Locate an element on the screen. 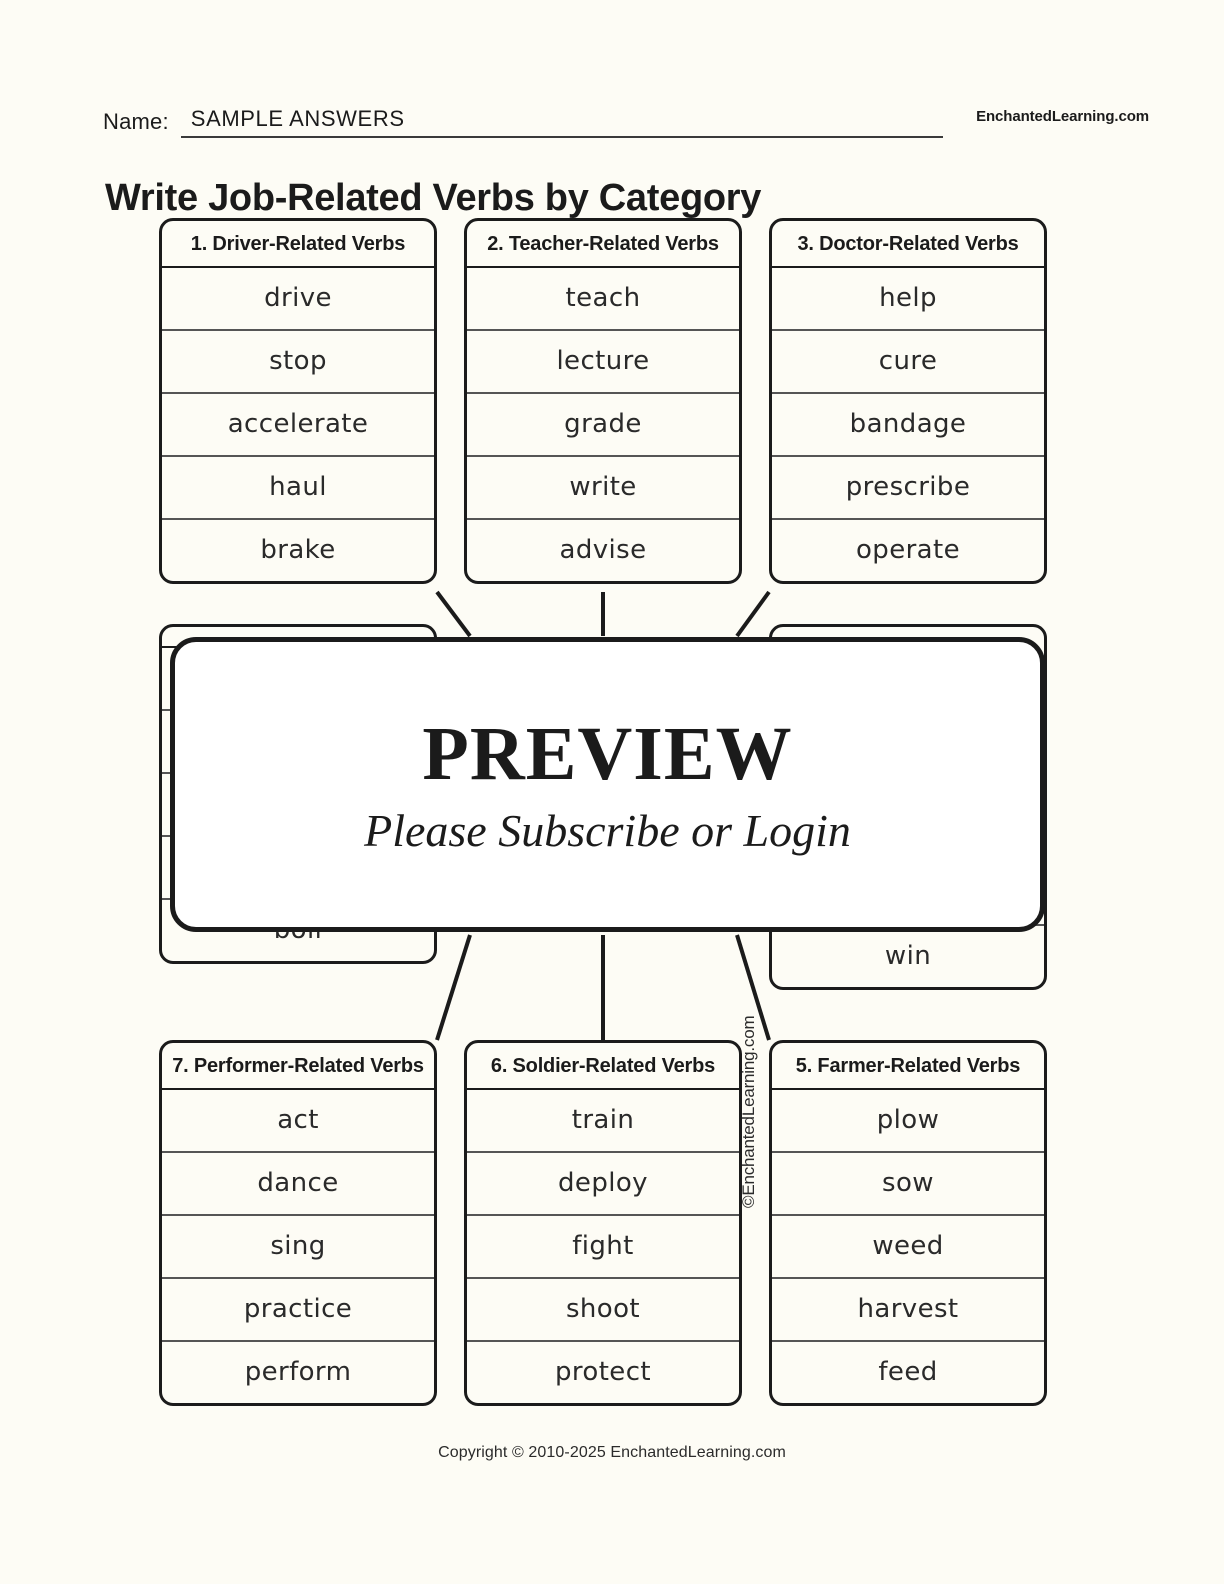 The width and height of the screenshot is (1224, 1584). category-box-5-row-3: weed is located at coordinates (908, 1248).